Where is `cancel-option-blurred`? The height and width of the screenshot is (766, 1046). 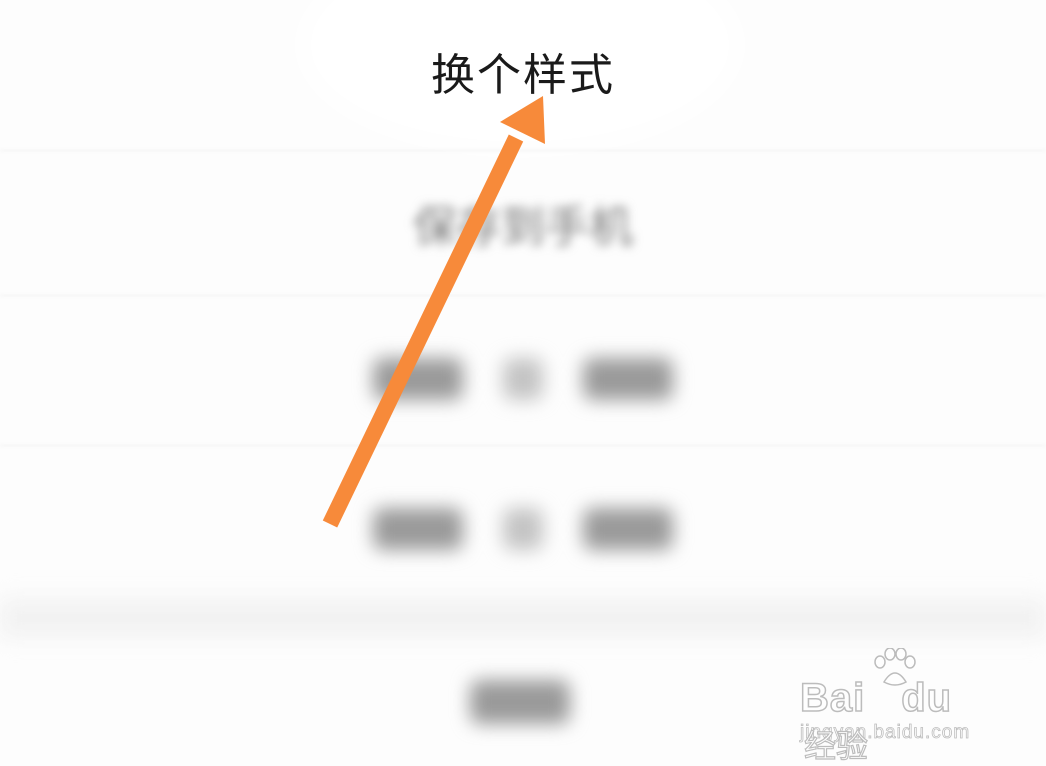
cancel-option-blurred is located at coordinates (520, 702).